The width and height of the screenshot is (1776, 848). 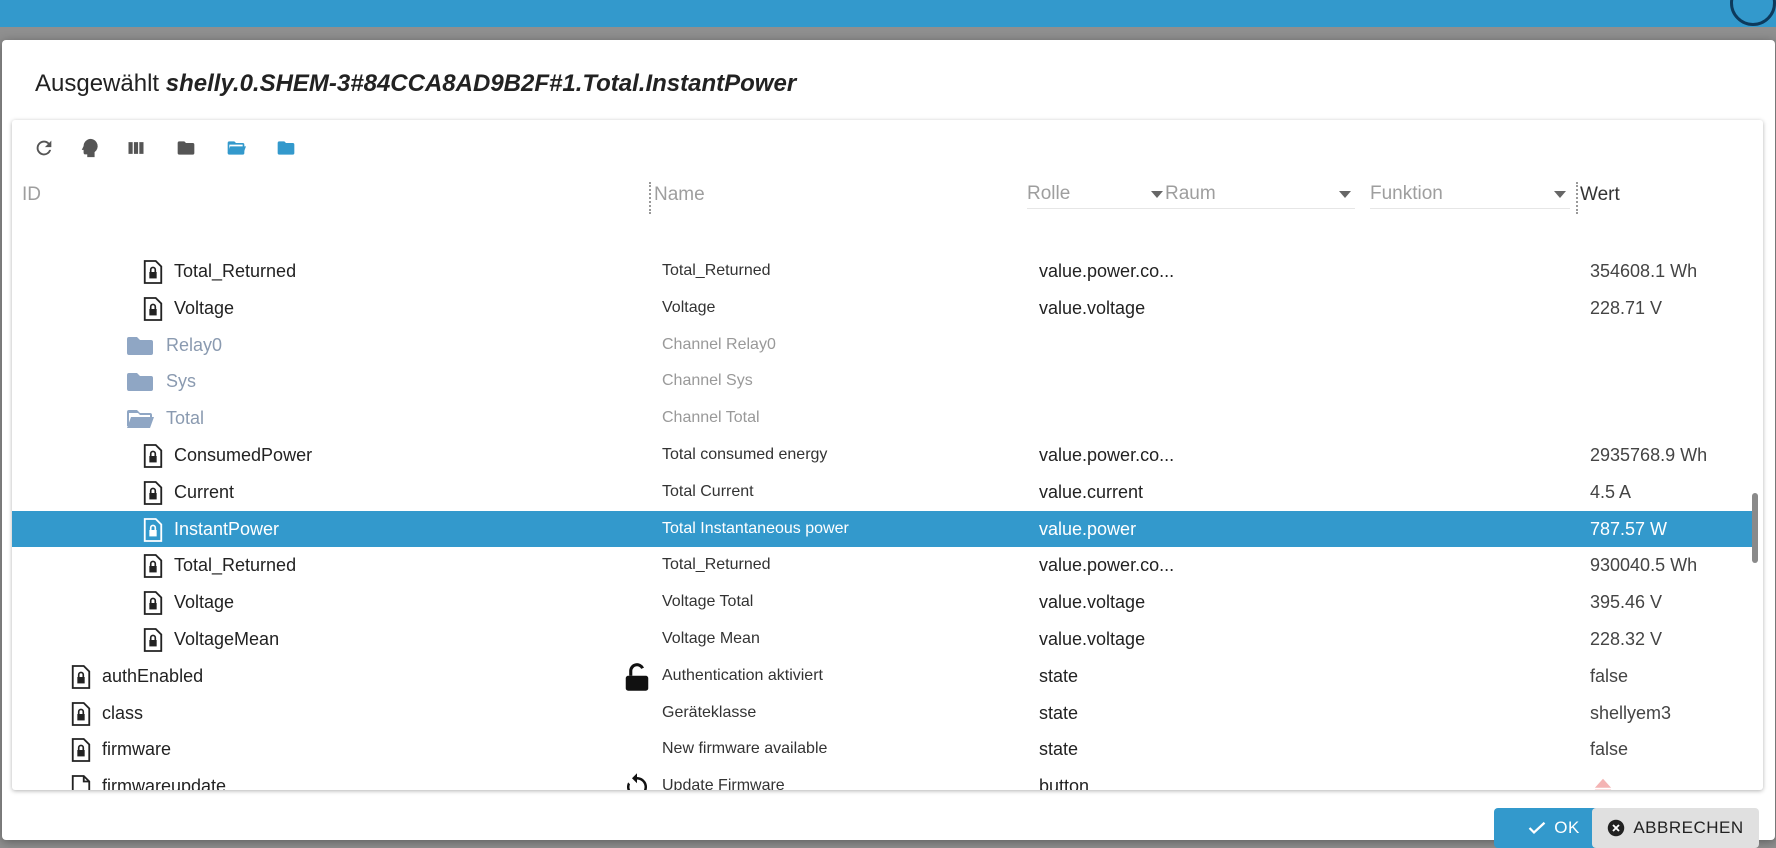 I want to click on row-name: New firmware available, so click(x=744, y=749).